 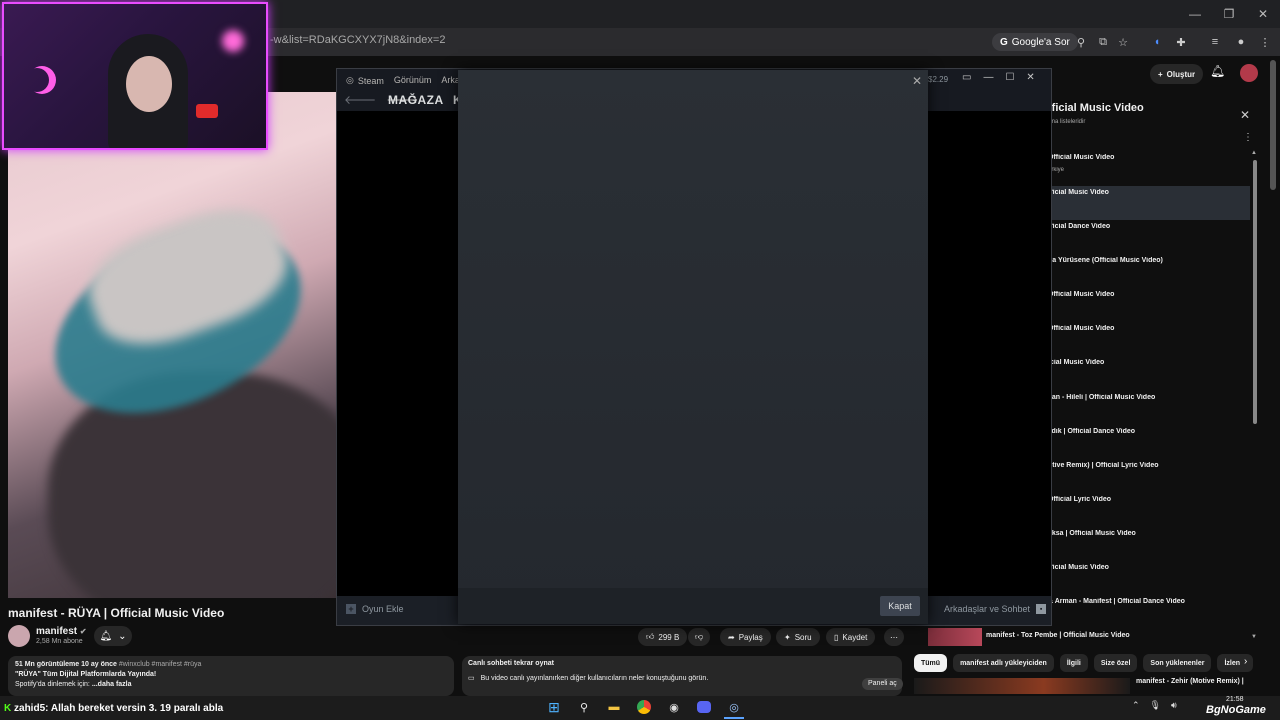 What do you see at coordinates (1215, 42) in the screenshot?
I see `media-icon: ≡` at bounding box center [1215, 42].